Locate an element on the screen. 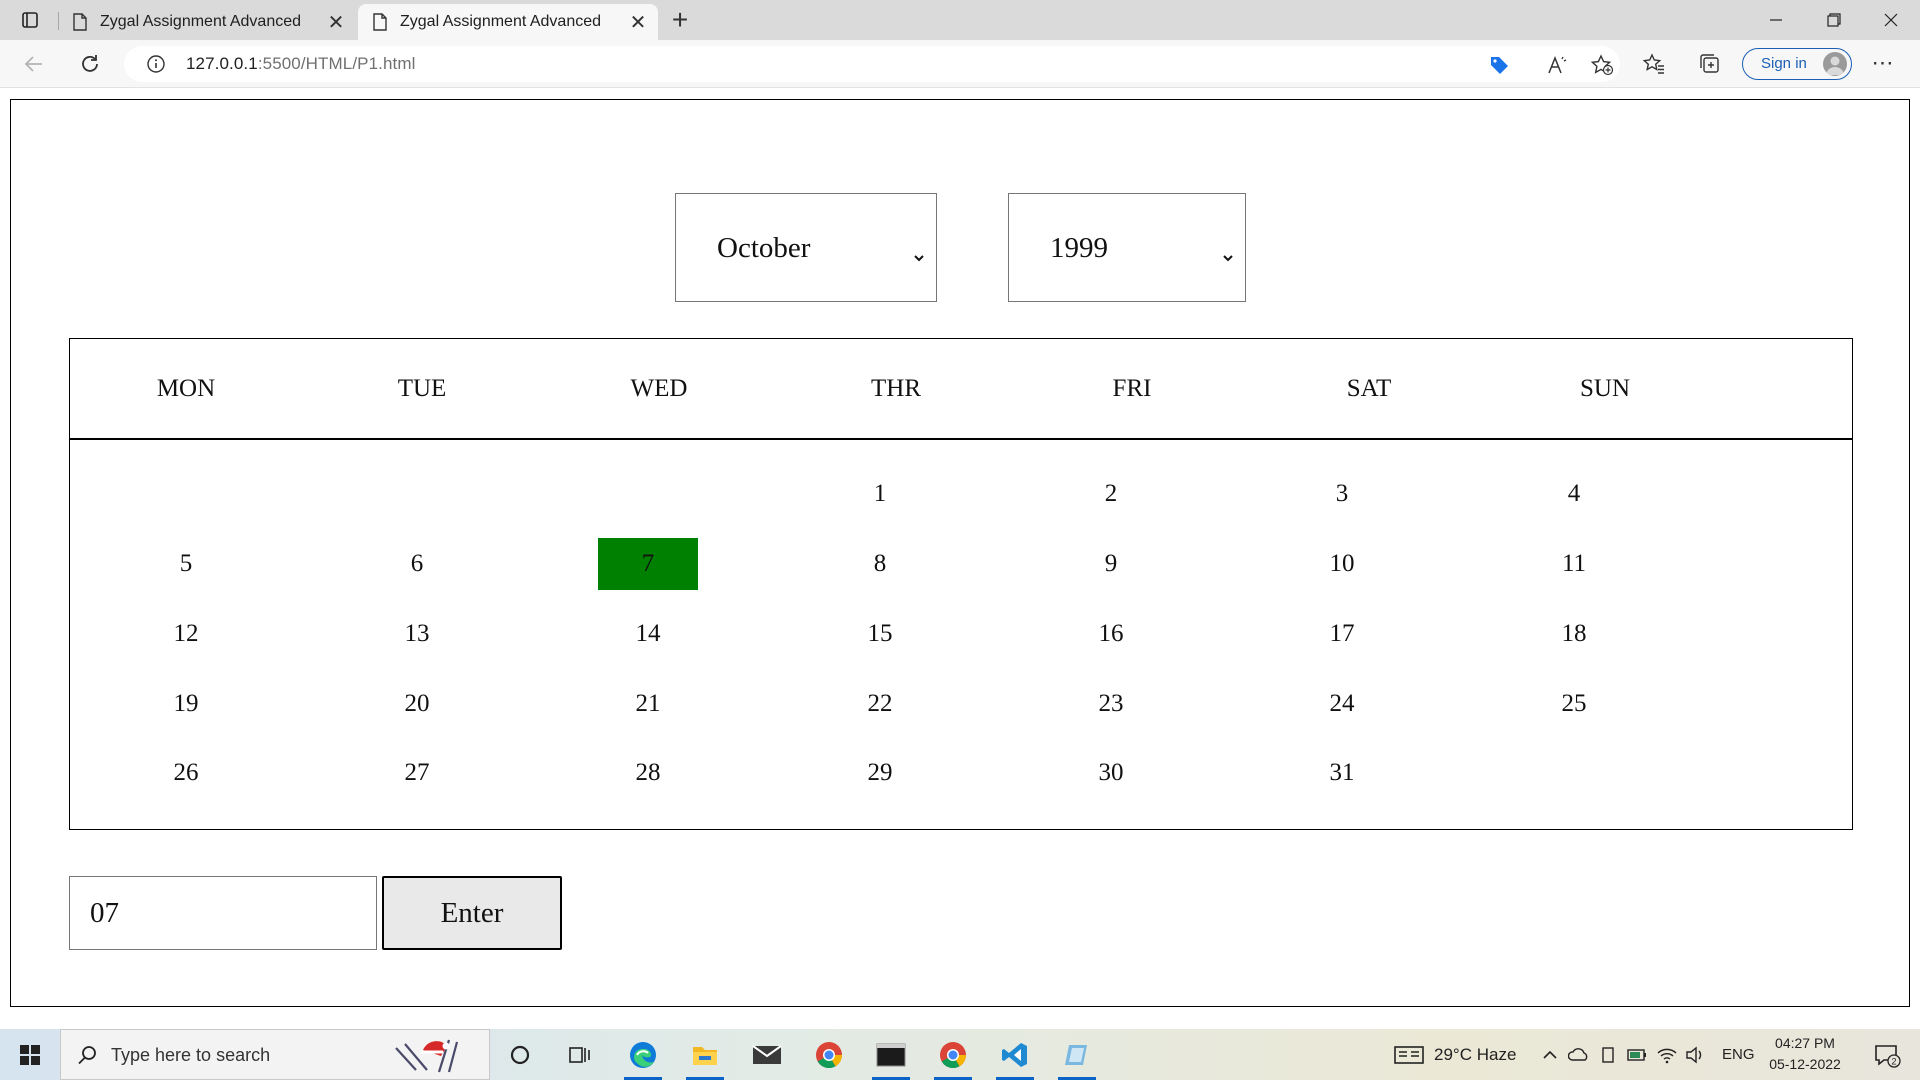 The image size is (1920, 1080). collections-icon is located at coordinates (1710, 64).